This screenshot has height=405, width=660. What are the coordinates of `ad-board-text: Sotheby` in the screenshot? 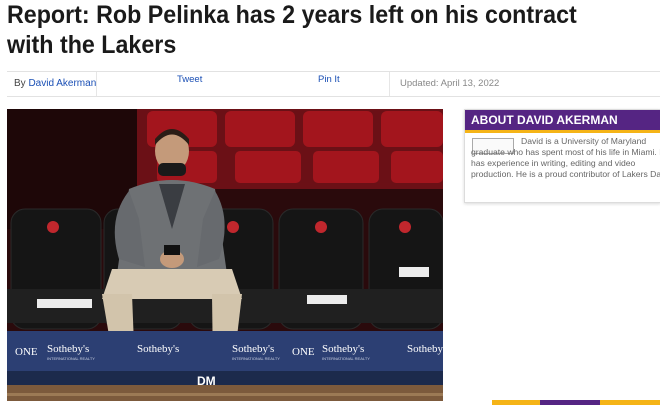 It's located at (425, 349).